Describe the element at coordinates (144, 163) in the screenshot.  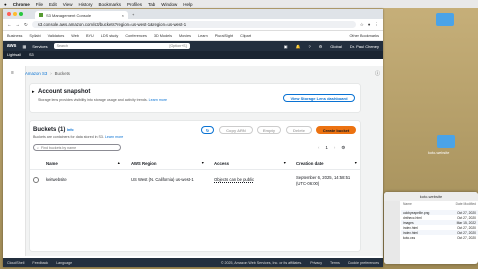
I see `column-region: AWS Region` at that location.